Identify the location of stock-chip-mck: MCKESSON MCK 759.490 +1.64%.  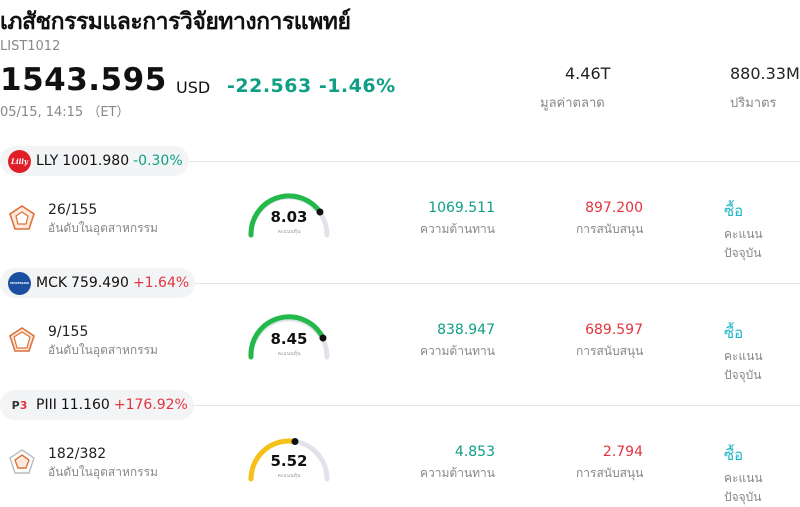
(98, 283).